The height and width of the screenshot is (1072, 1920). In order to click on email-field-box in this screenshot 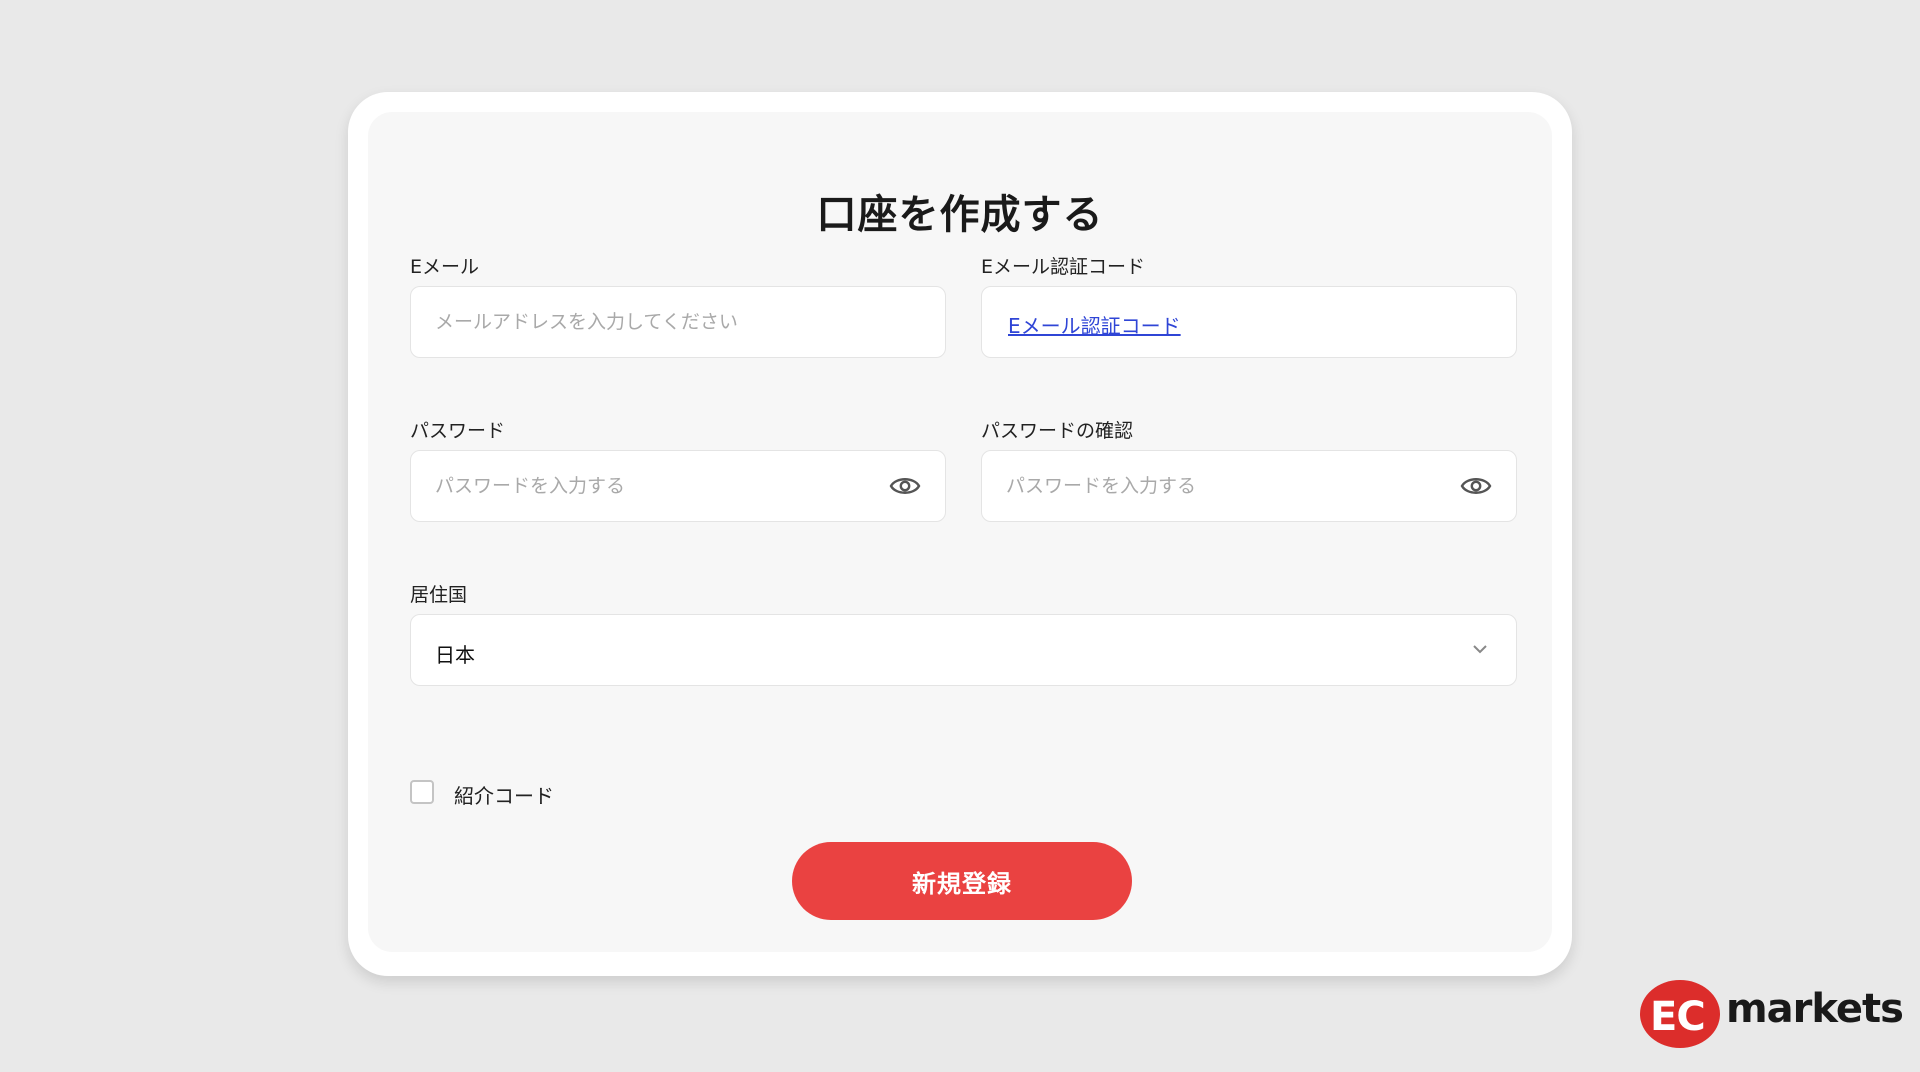, I will do `click(678, 322)`.